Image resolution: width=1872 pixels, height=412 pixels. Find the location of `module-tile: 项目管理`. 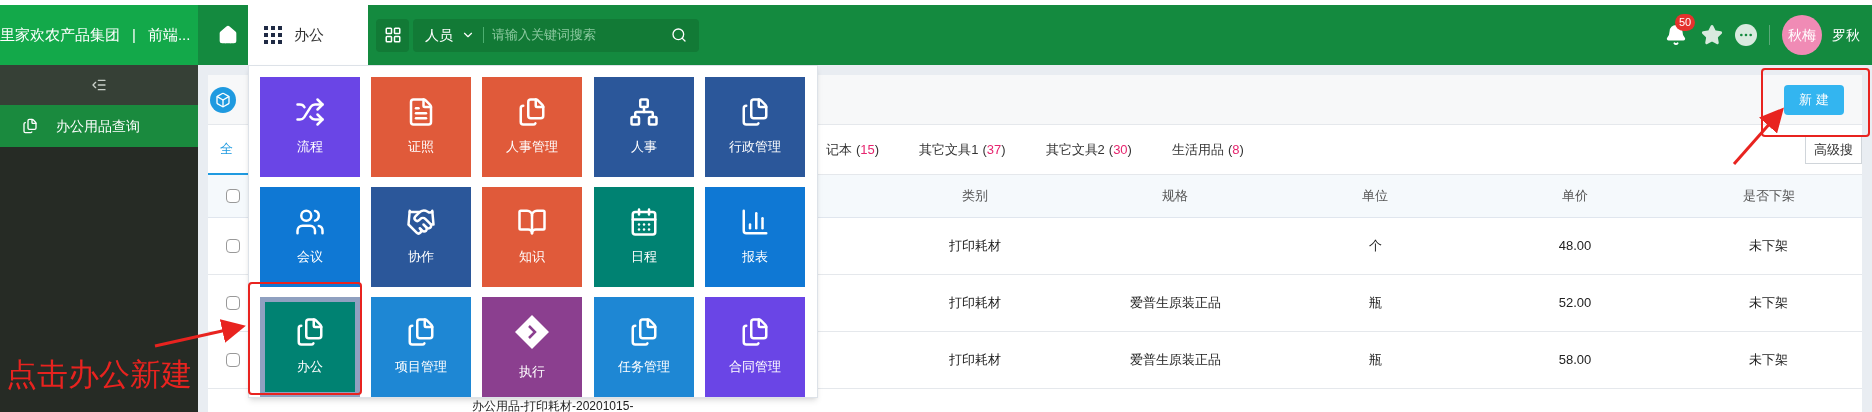

module-tile: 项目管理 is located at coordinates (421, 347).